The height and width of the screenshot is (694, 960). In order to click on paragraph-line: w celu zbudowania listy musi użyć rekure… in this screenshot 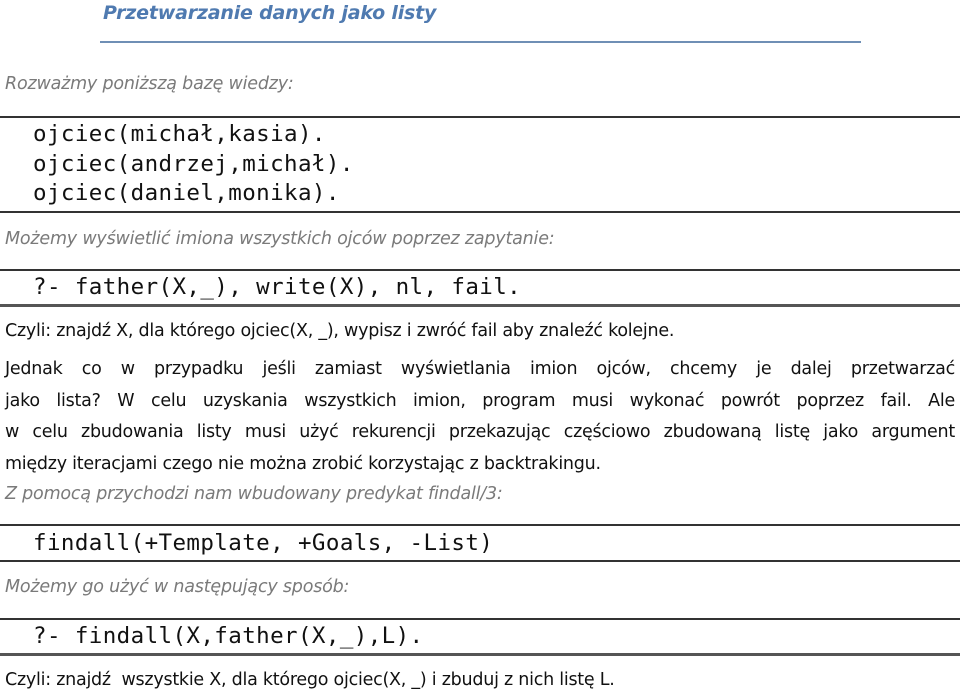, I will do `click(480, 432)`.